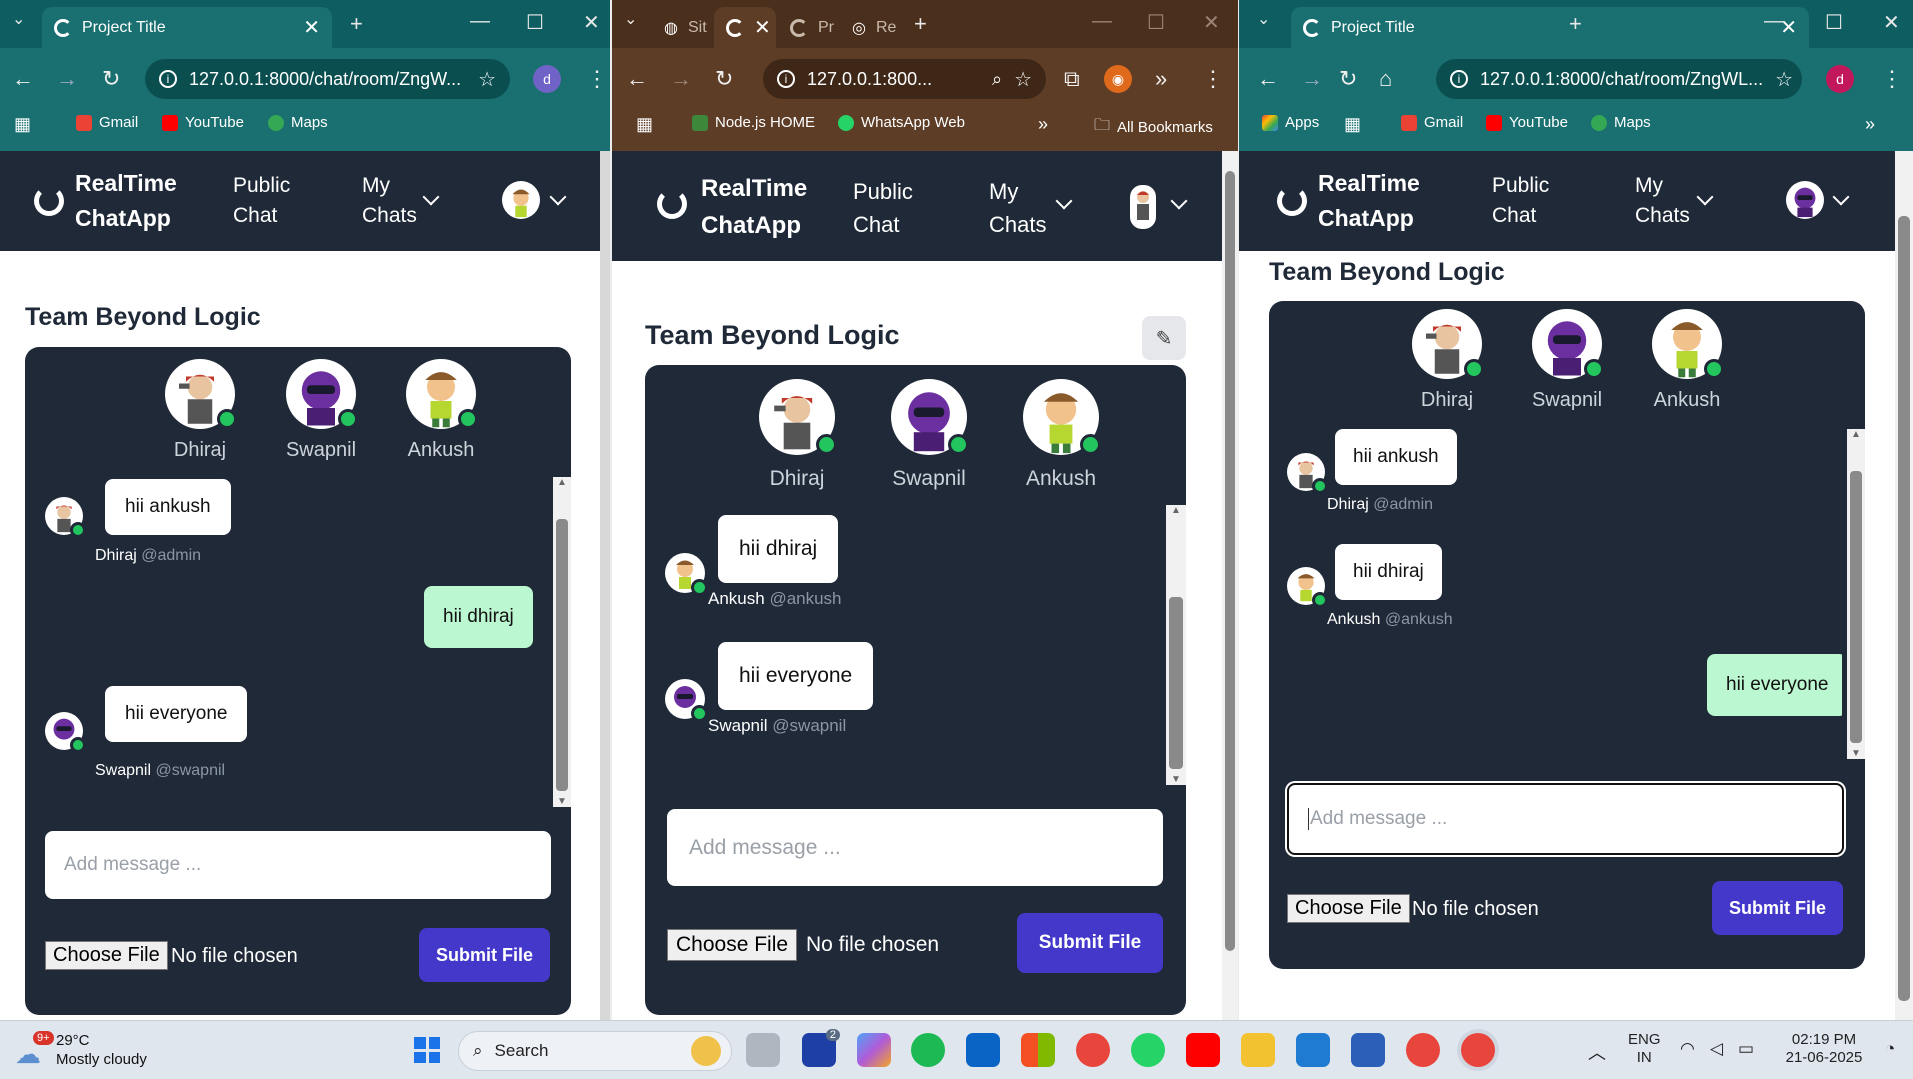  What do you see at coordinates (753, 122) in the screenshot?
I see `bookmark-nodejs: Node.js HOME` at bounding box center [753, 122].